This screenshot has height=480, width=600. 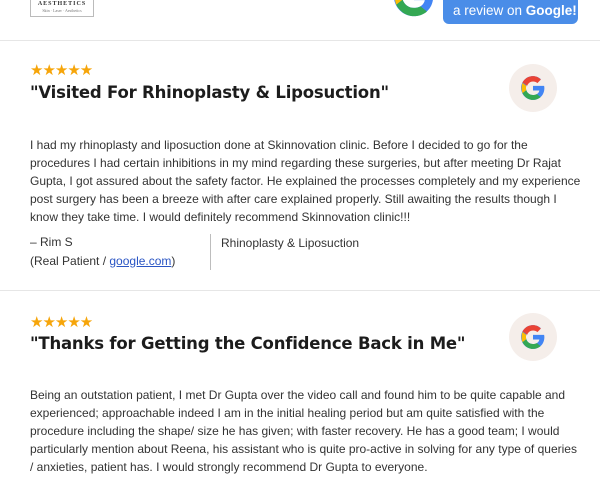 I want to click on review-title: "Visited For Rhinoplasty & Liposuction", so click(x=209, y=92).